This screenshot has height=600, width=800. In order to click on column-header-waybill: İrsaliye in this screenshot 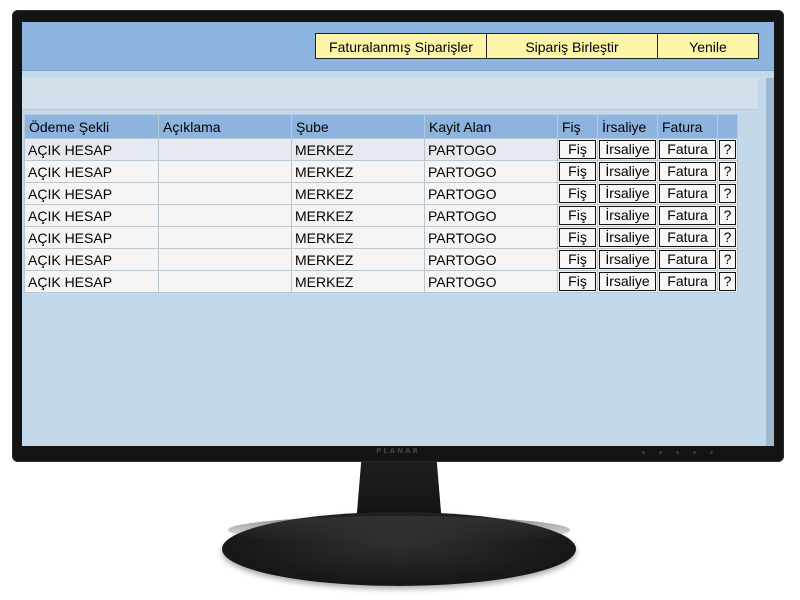, I will do `click(627, 126)`.